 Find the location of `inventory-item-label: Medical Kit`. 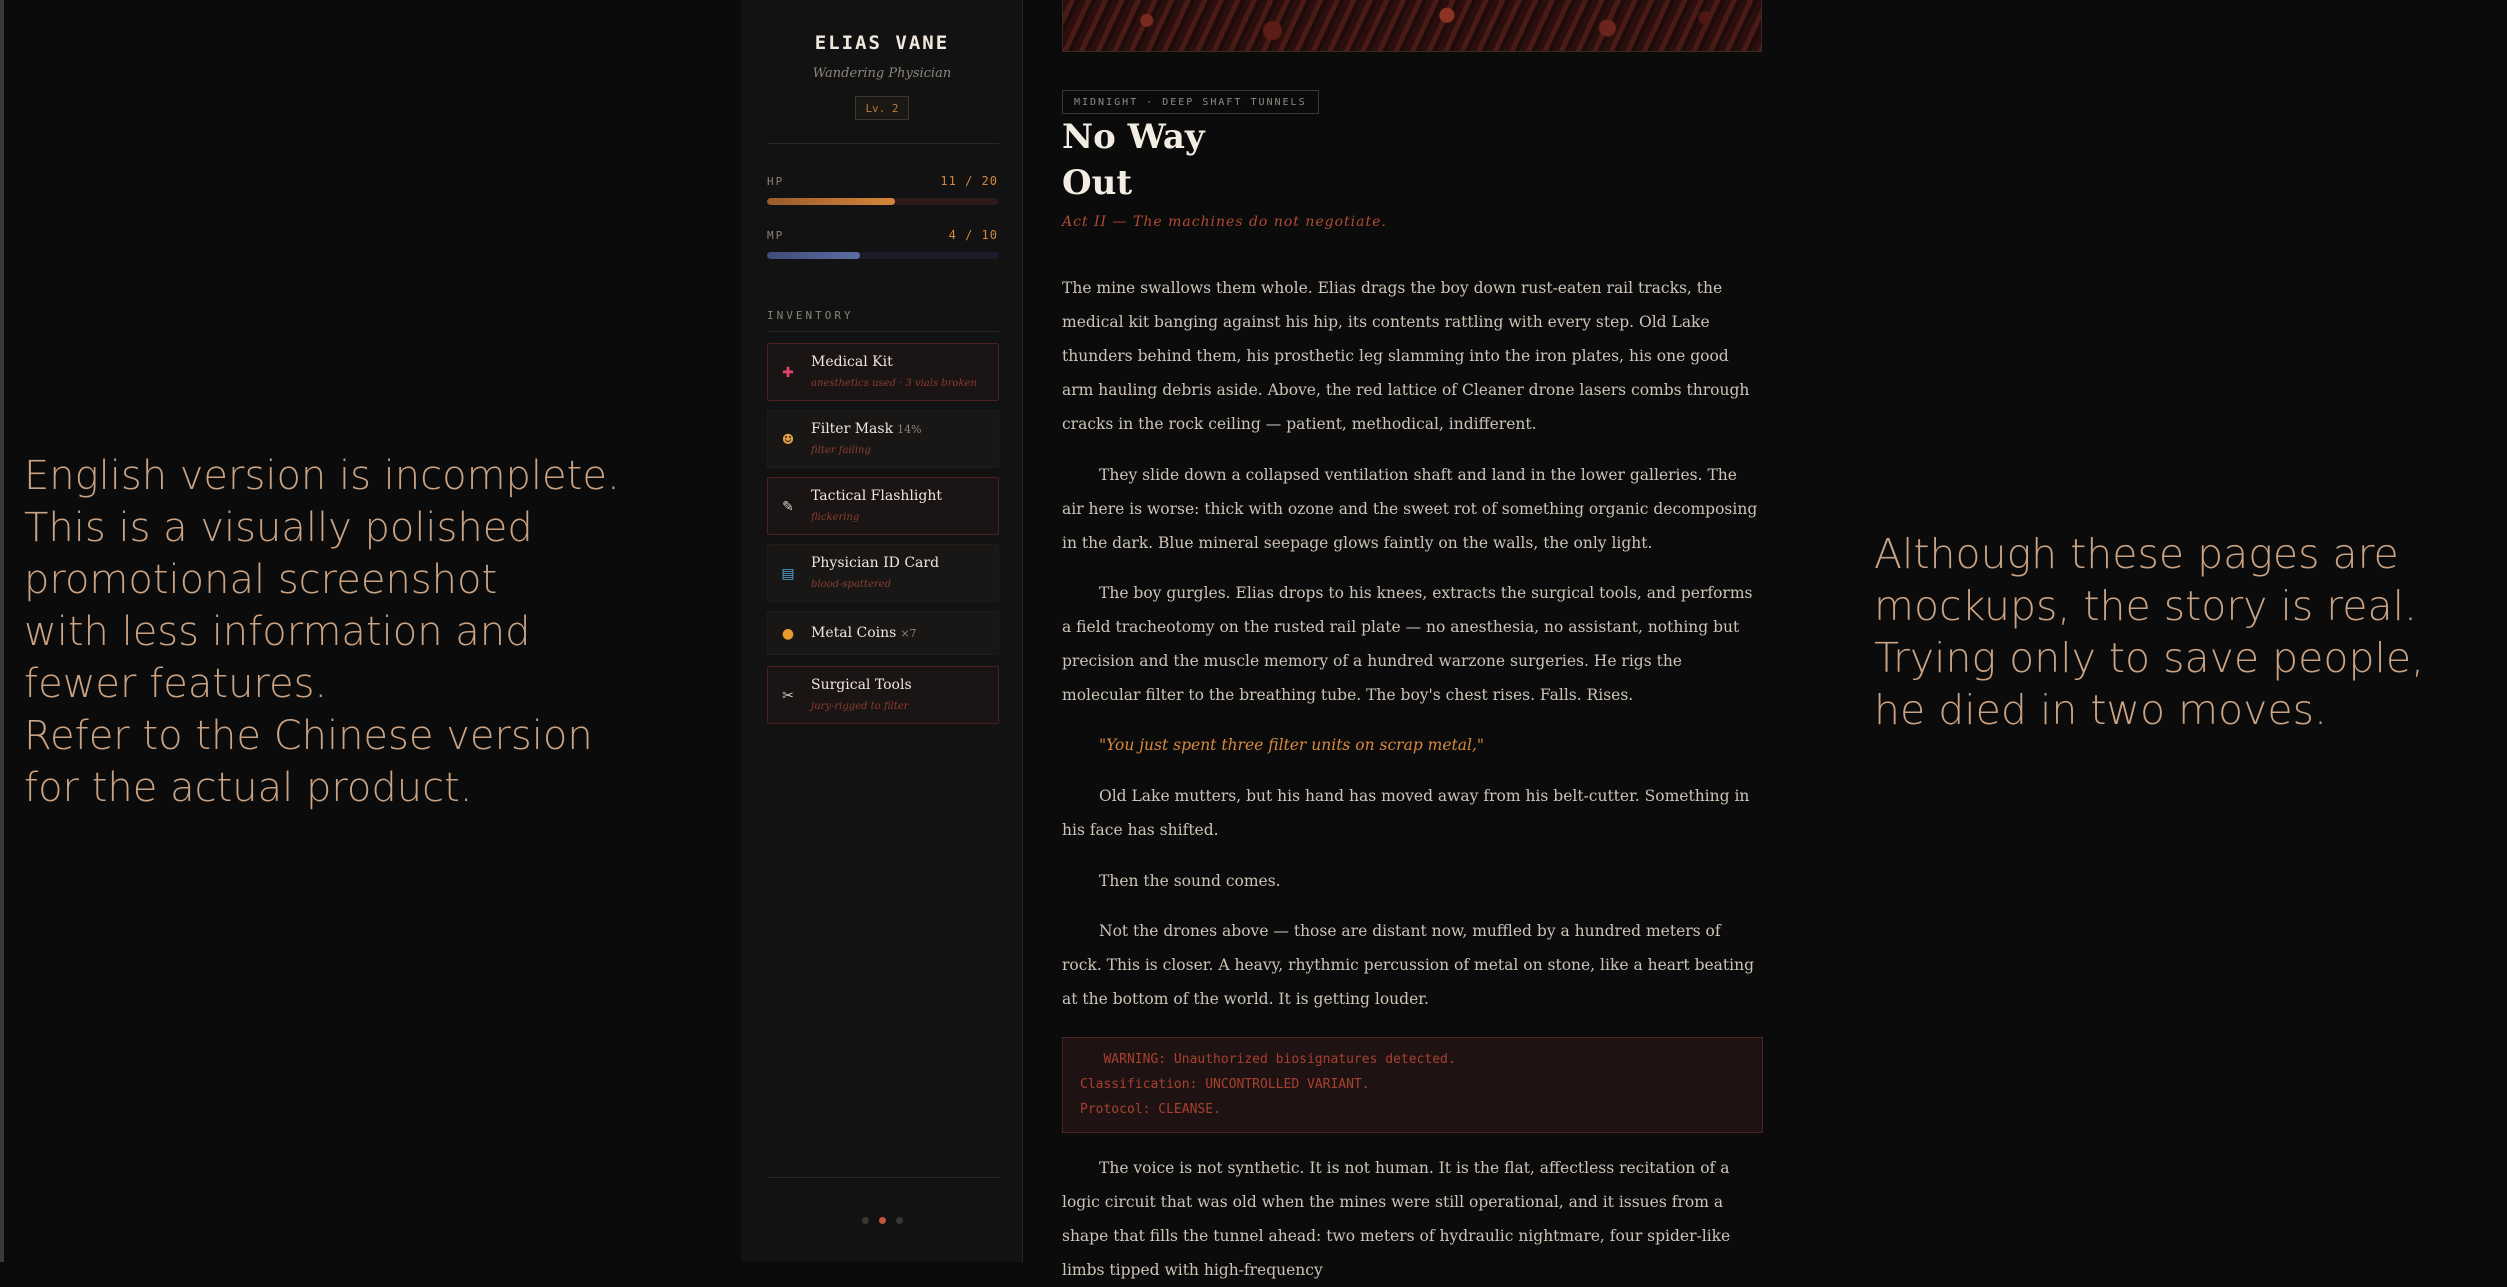

inventory-item-label: Medical Kit is located at coordinates (852, 362).